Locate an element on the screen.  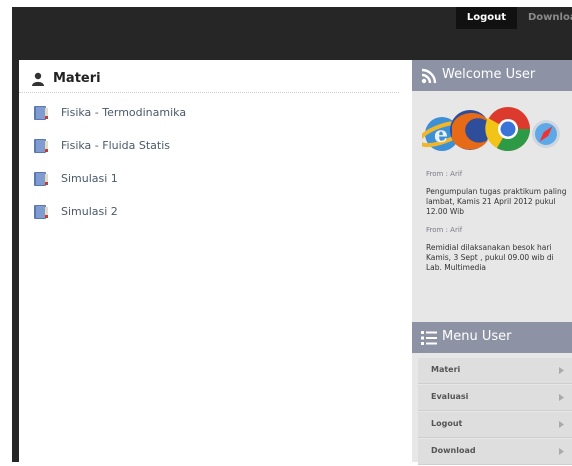
user-menu: Materi Evaluasi Logout Download is located at coordinates (495, 412).